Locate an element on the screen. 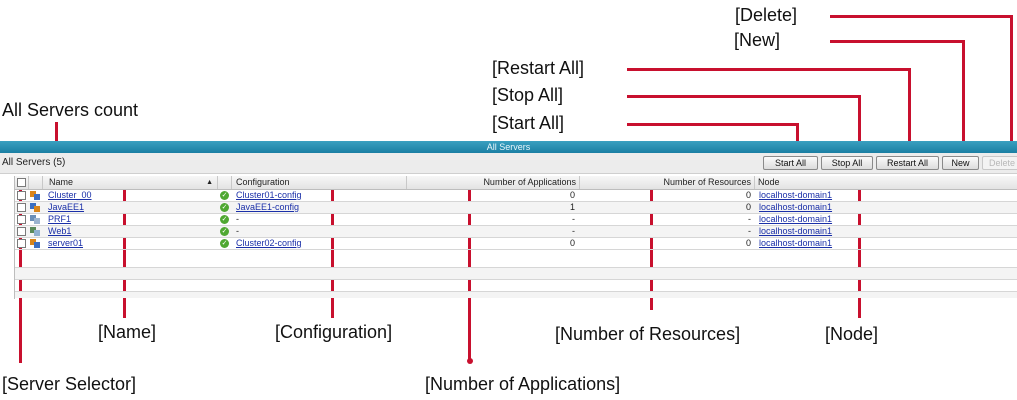 The height and width of the screenshot is (400, 1017). restart-all-button: Restart All is located at coordinates (907, 163).